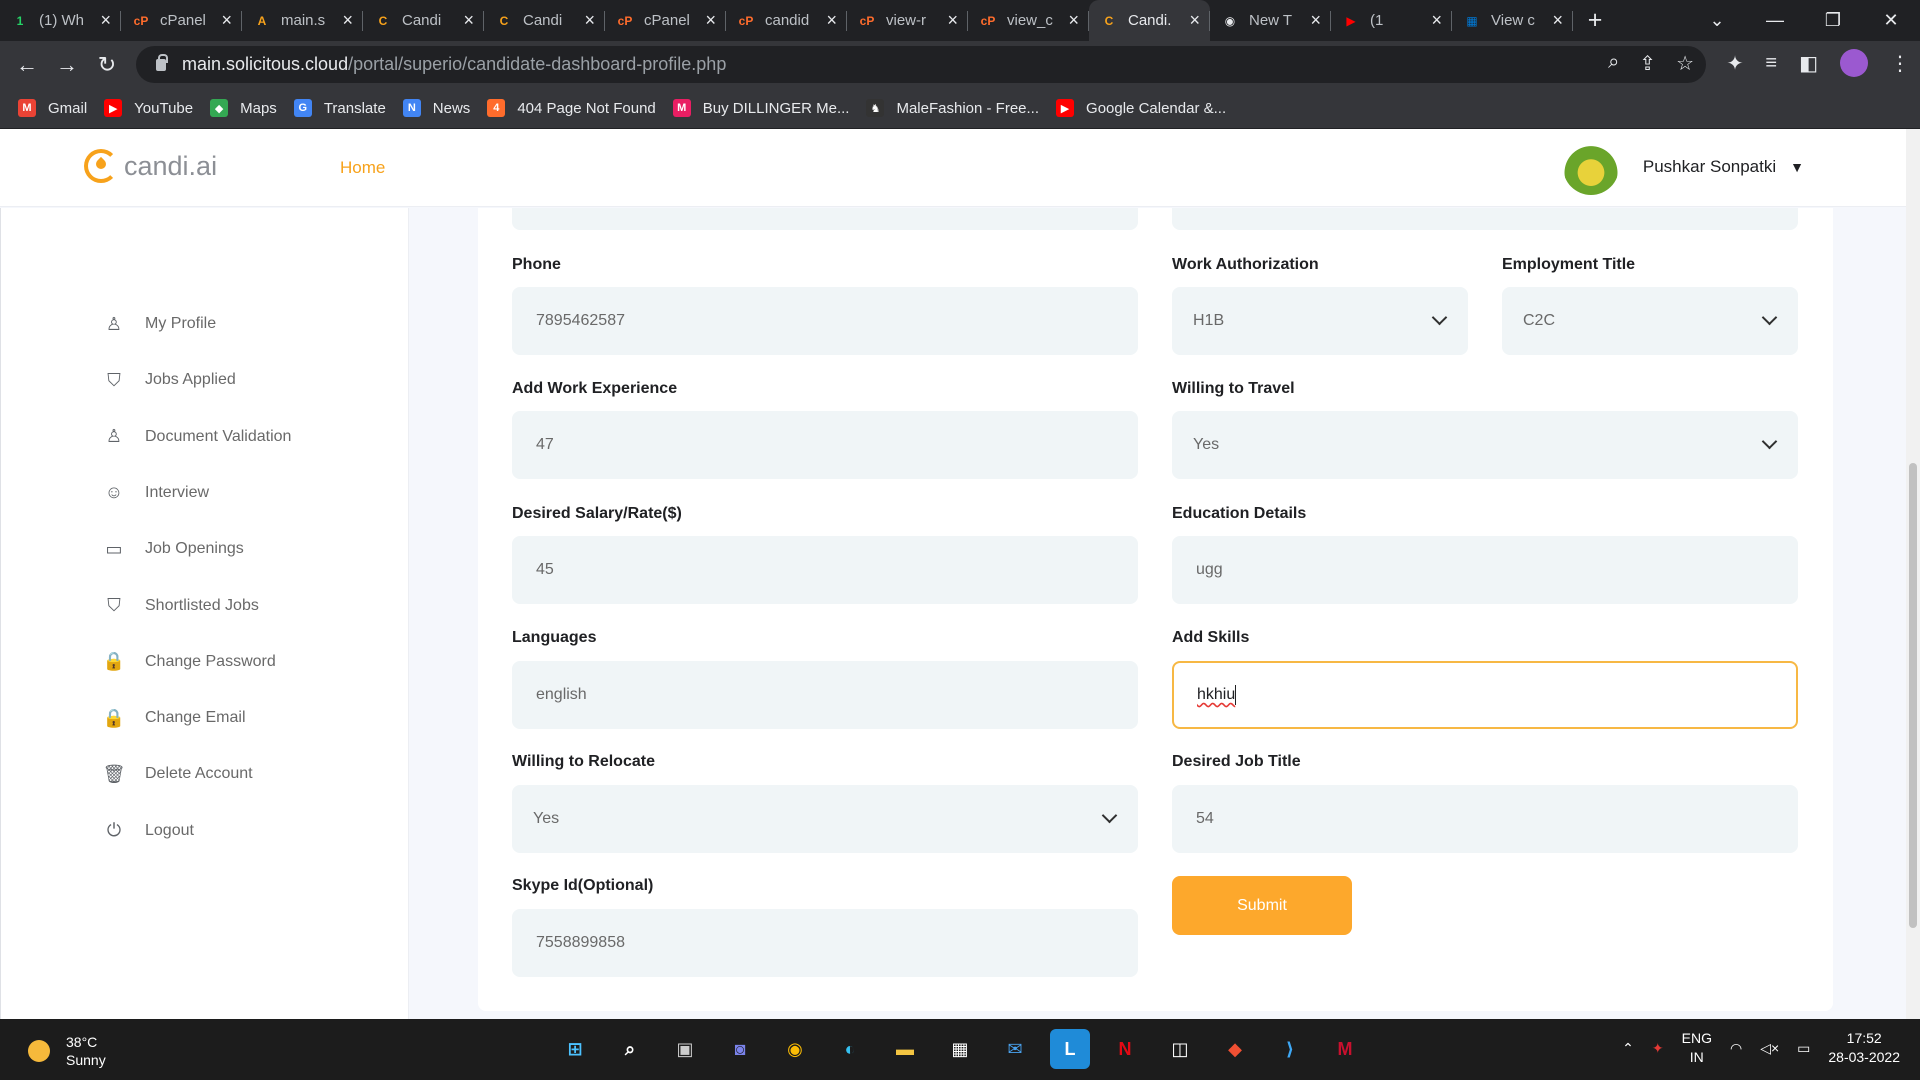 Image resolution: width=1920 pixels, height=1080 pixels. I want to click on netflix-icon: N, so click(1125, 1049).